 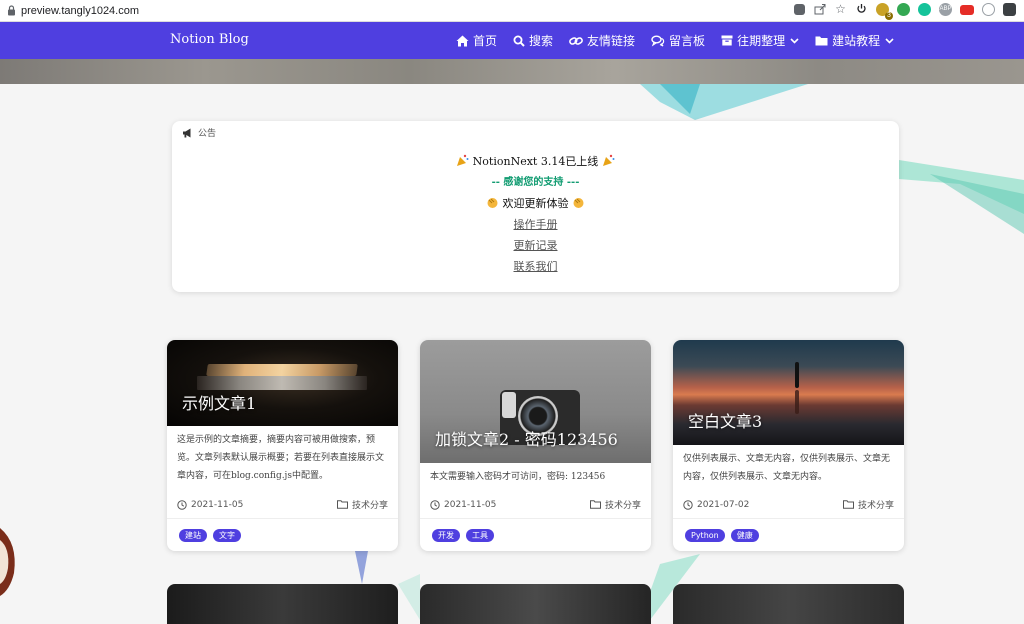 I want to click on post-tag: 开发, so click(x=446, y=535).